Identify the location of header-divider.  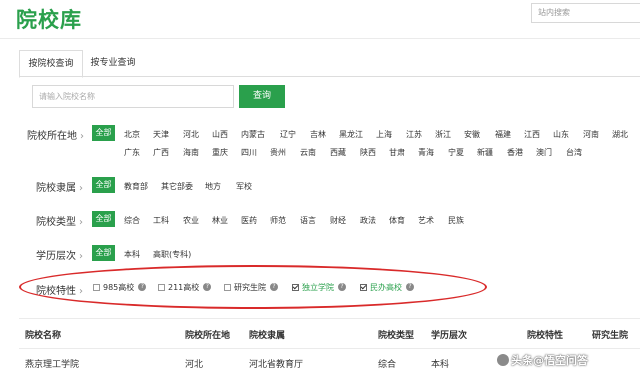
(320, 38).